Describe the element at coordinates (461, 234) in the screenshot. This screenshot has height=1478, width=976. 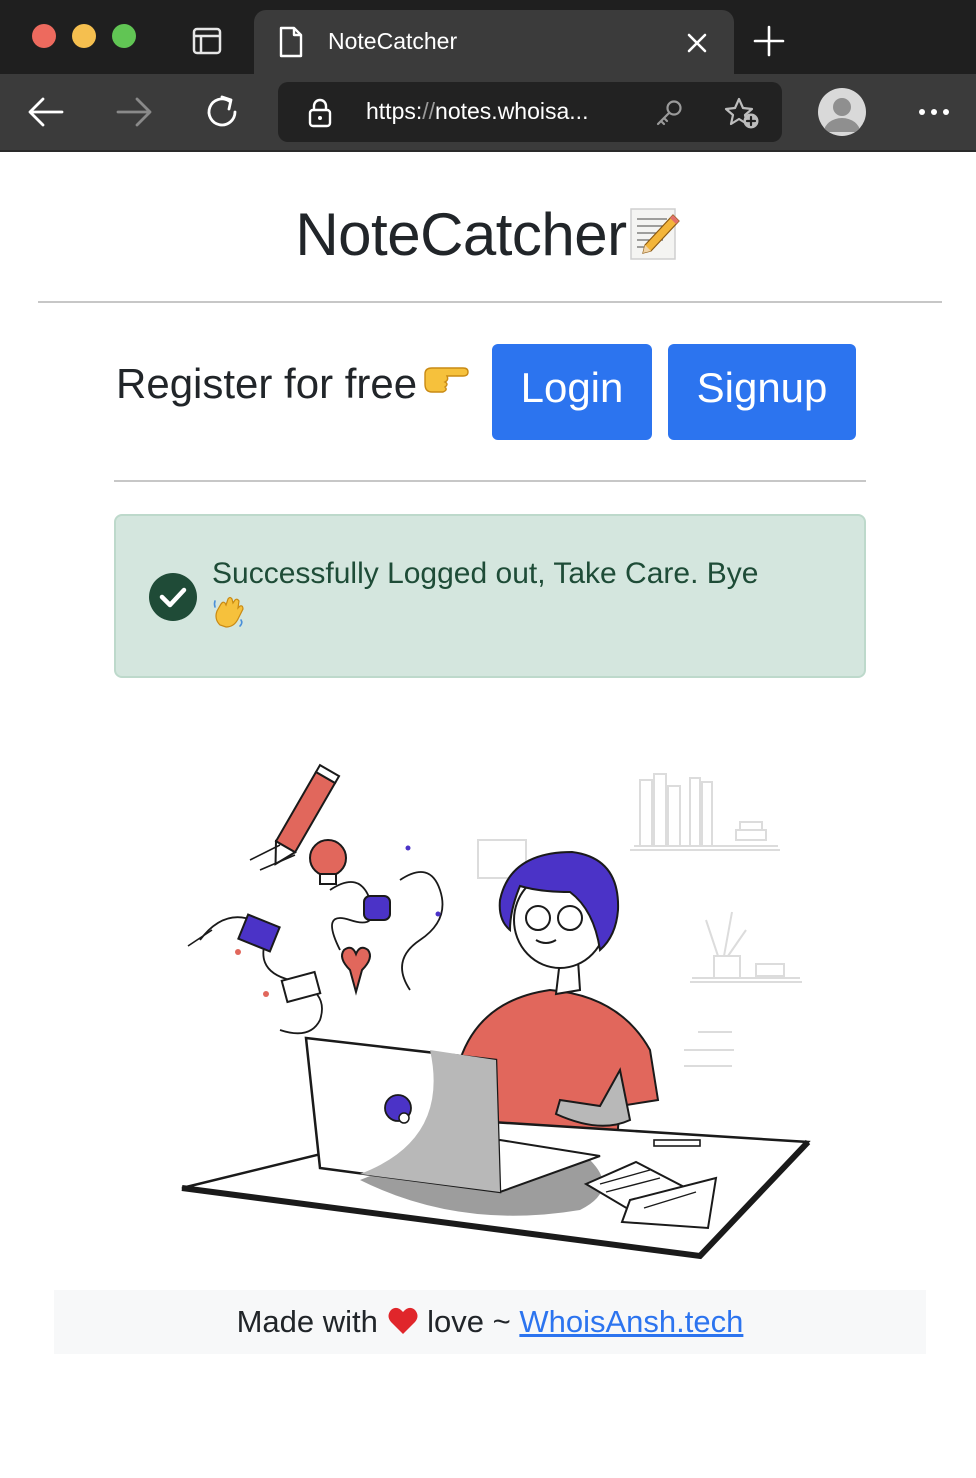
I see `page-title-text: NoteCatcher` at that location.